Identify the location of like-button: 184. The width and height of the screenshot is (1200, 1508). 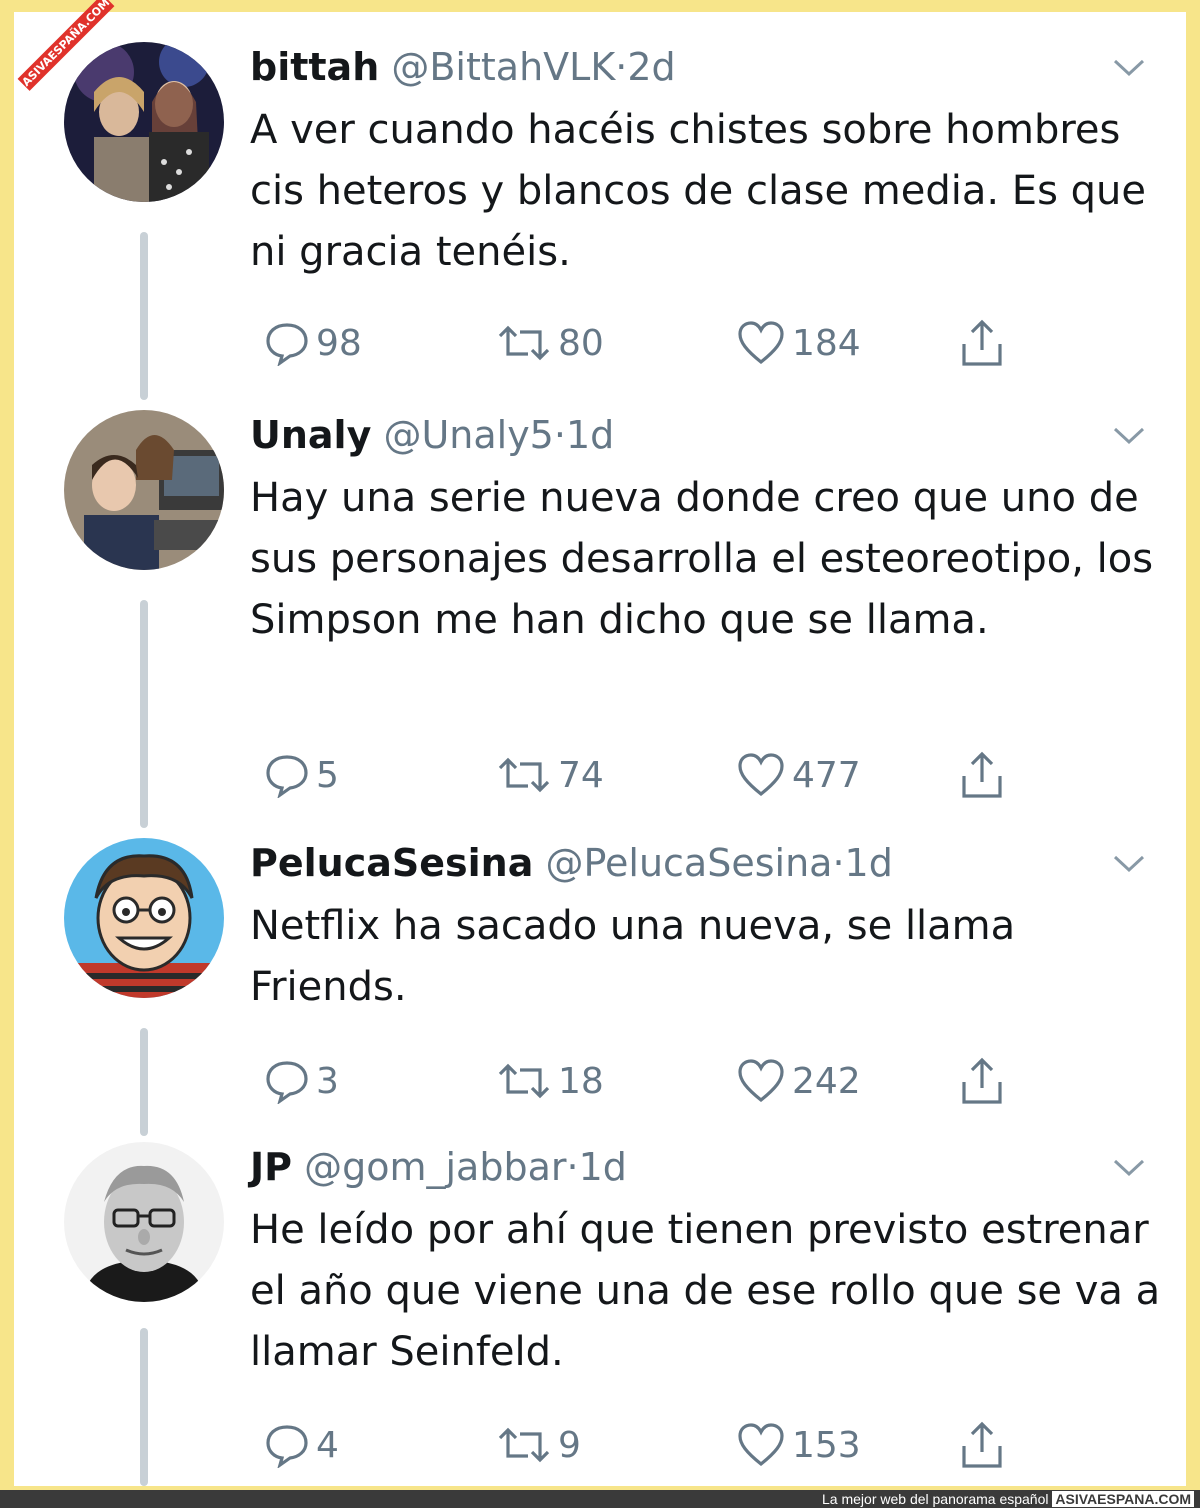
(798, 343).